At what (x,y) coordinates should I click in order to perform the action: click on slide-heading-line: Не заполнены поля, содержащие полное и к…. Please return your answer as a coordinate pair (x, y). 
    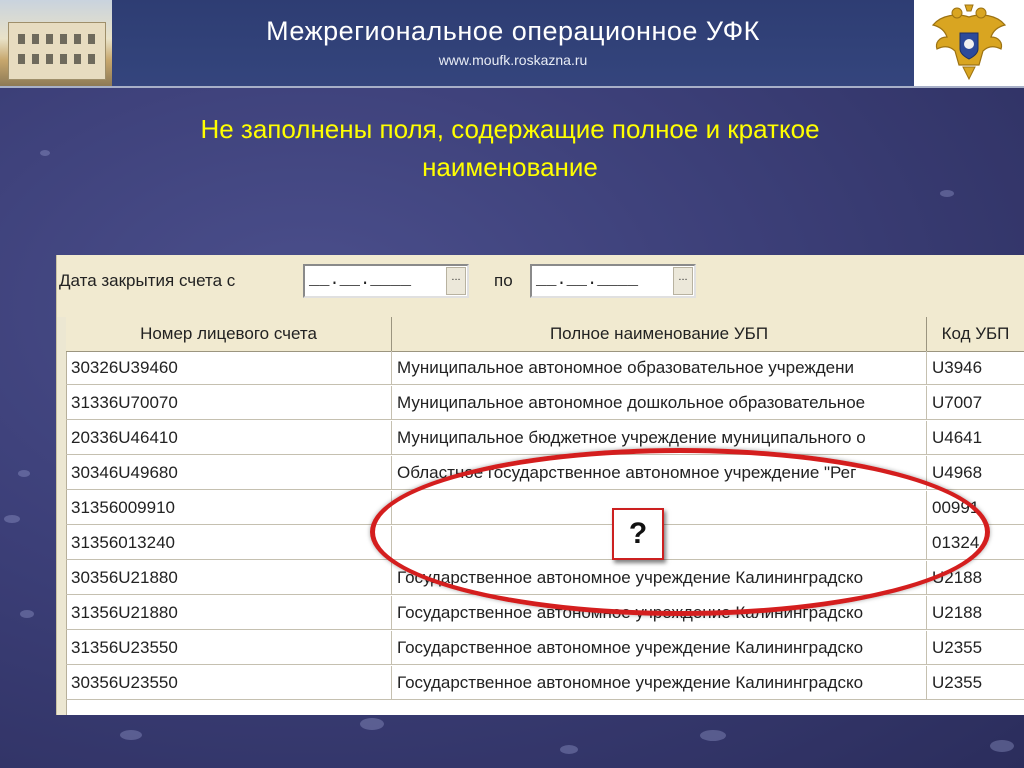
    Looking at the image, I should click on (510, 129).